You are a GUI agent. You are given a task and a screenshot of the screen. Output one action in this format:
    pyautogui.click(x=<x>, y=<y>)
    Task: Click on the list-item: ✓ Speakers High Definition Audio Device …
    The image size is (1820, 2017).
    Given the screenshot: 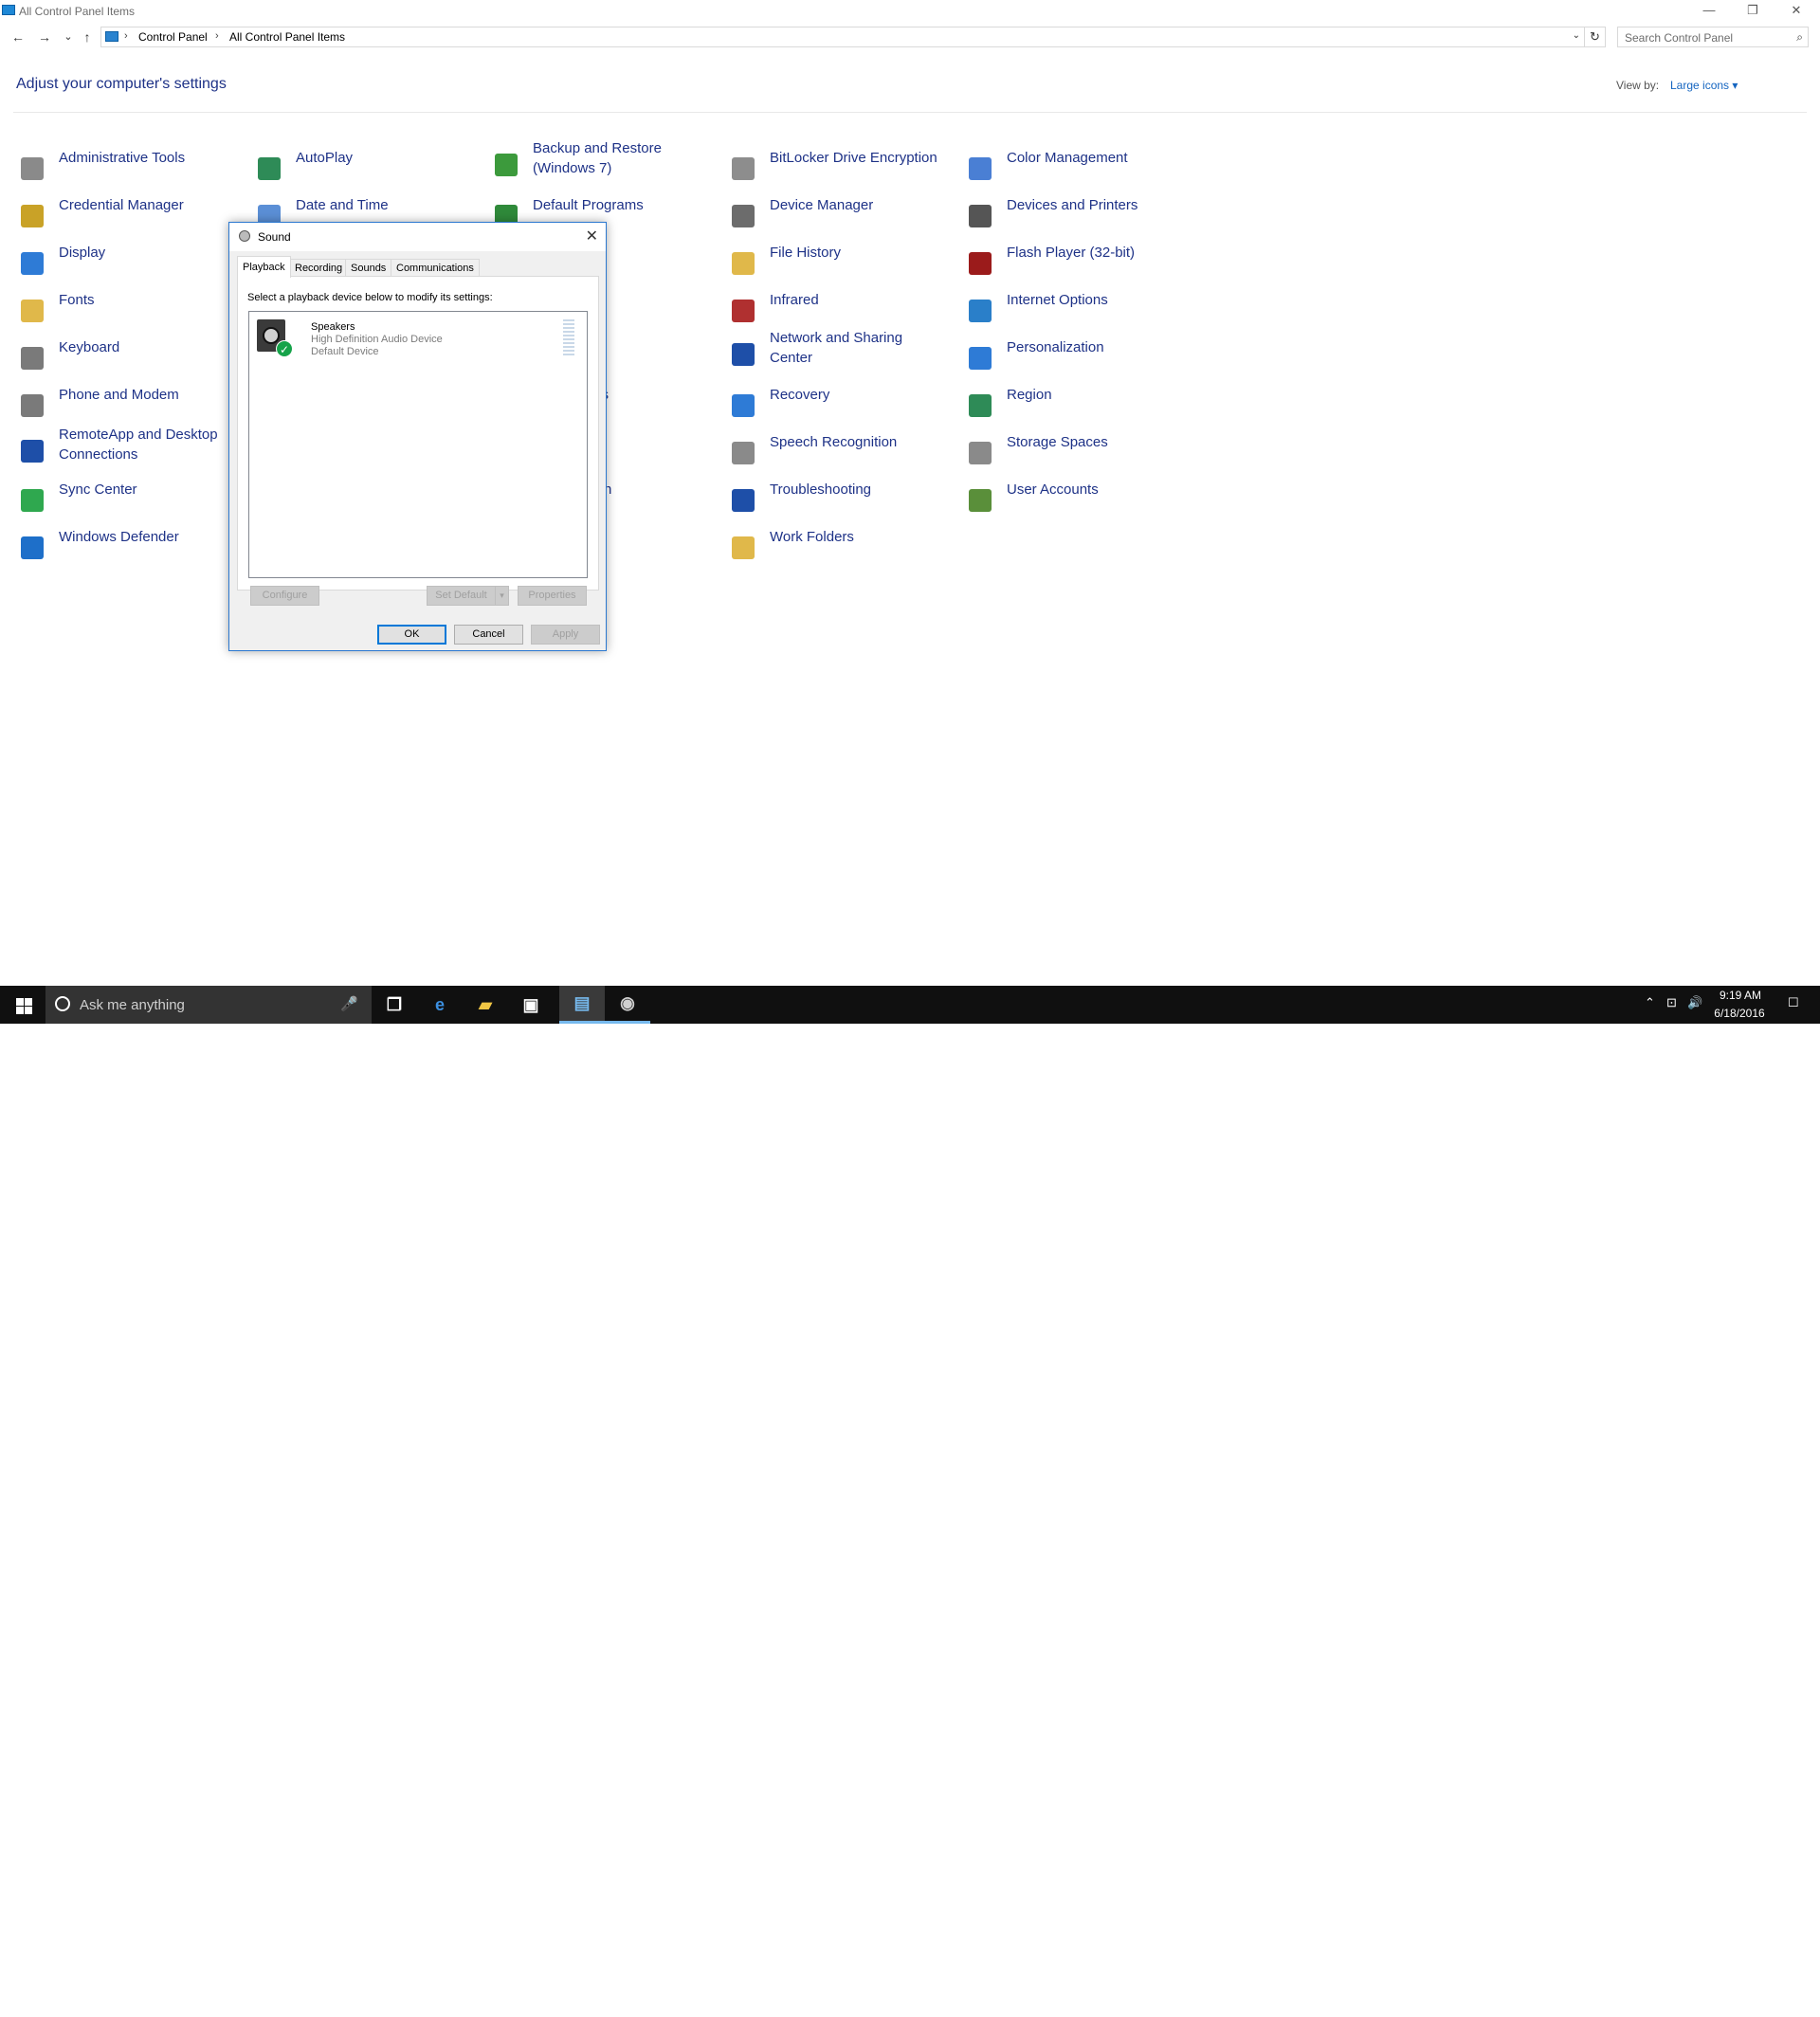 What is the action you would take?
    pyautogui.click(x=418, y=337)
    